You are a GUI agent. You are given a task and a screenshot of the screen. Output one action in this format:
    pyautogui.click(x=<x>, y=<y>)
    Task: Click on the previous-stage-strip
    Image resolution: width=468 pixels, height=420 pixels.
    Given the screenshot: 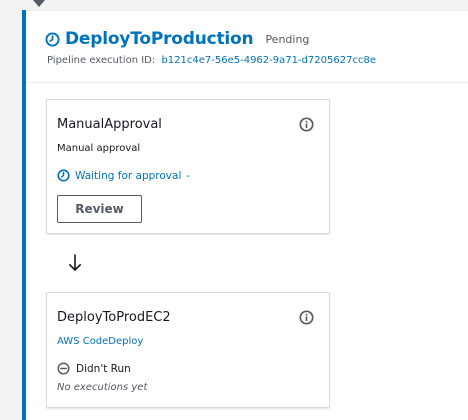 What is the action you would take?
    pyautogui.click(x=234, y=5)
    